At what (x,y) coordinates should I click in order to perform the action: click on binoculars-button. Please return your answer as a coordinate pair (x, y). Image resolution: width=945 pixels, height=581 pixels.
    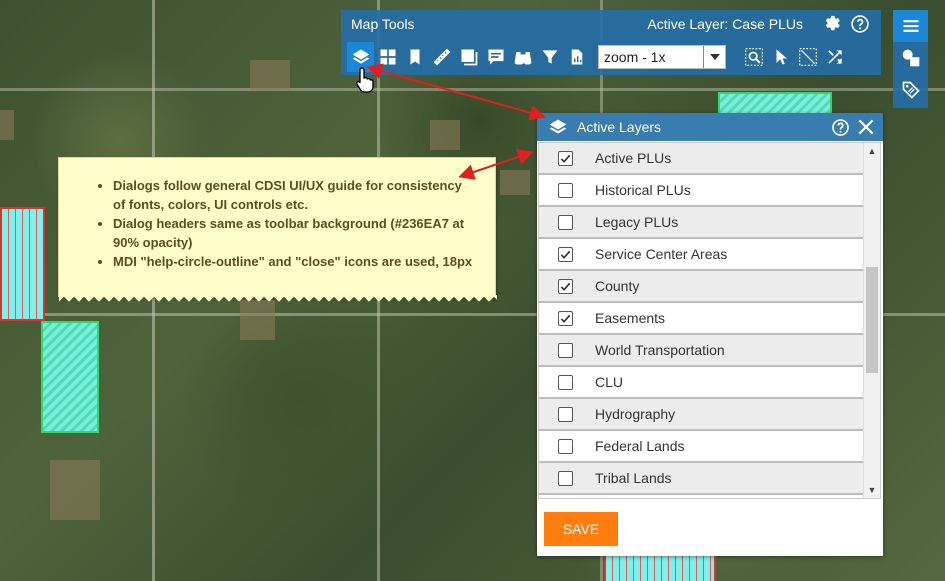
    Looking at the image, I should click on (522, 57).